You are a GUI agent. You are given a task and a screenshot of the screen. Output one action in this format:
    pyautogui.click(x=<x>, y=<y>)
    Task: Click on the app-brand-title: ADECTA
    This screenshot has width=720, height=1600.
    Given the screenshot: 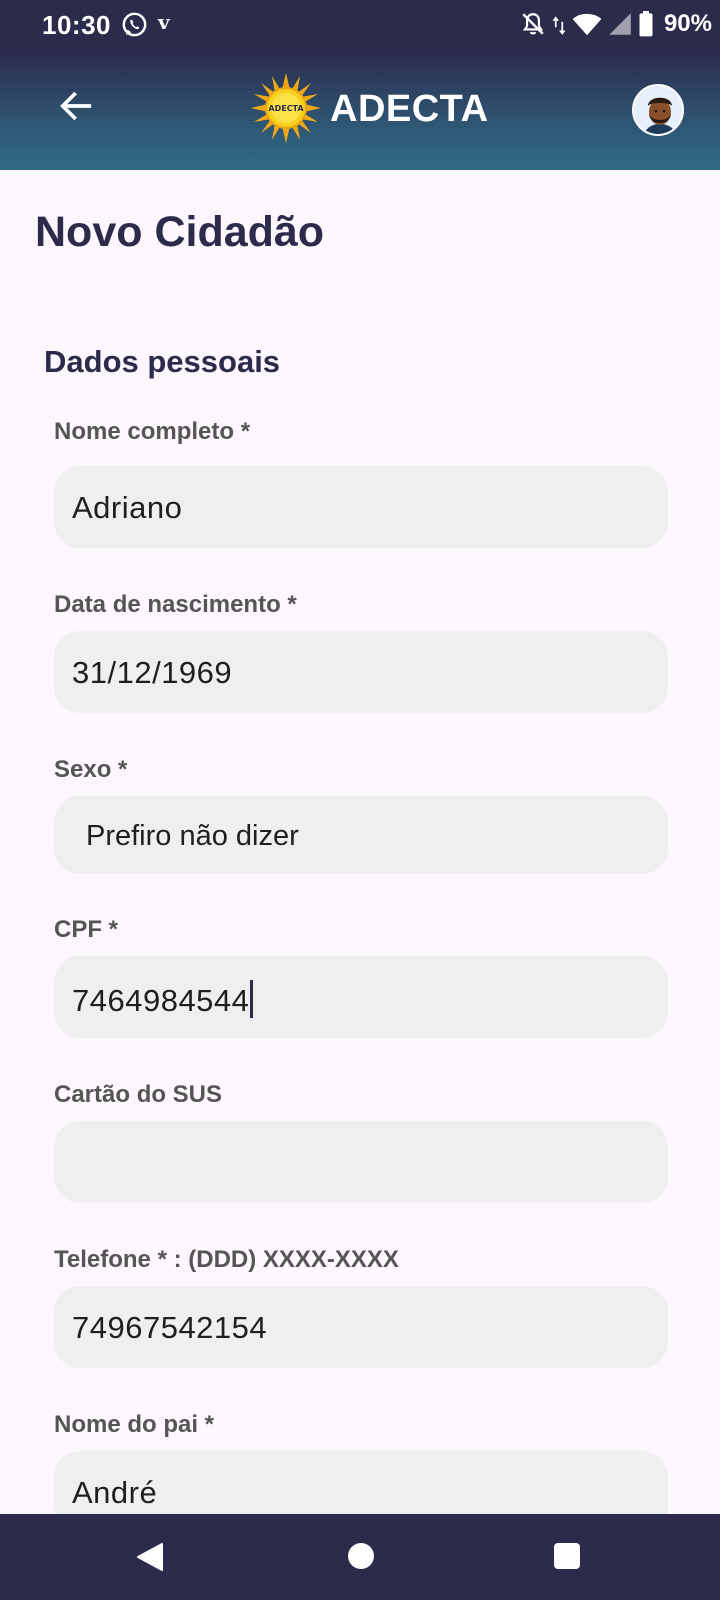 What is the action you would take?
    pyautogui.click(x=409, y=109)
    